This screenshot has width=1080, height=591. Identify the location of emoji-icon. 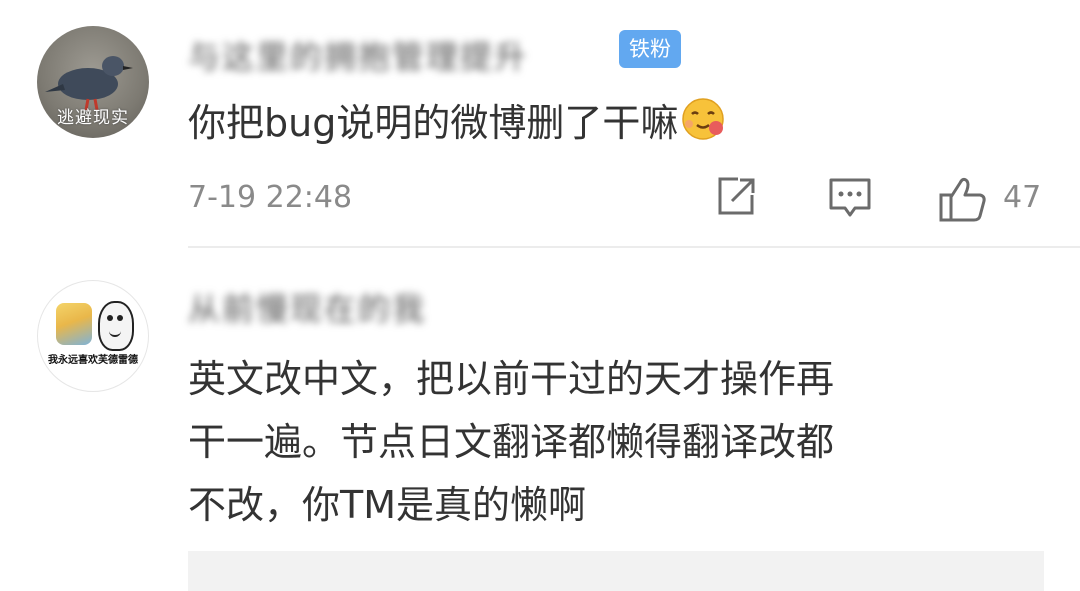
(703, 125).